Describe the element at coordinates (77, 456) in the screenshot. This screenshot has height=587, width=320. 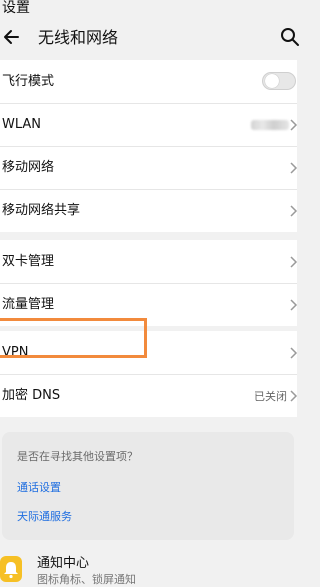
I see `suggestions-title: 是否在寻找其他设置项？` at that location.